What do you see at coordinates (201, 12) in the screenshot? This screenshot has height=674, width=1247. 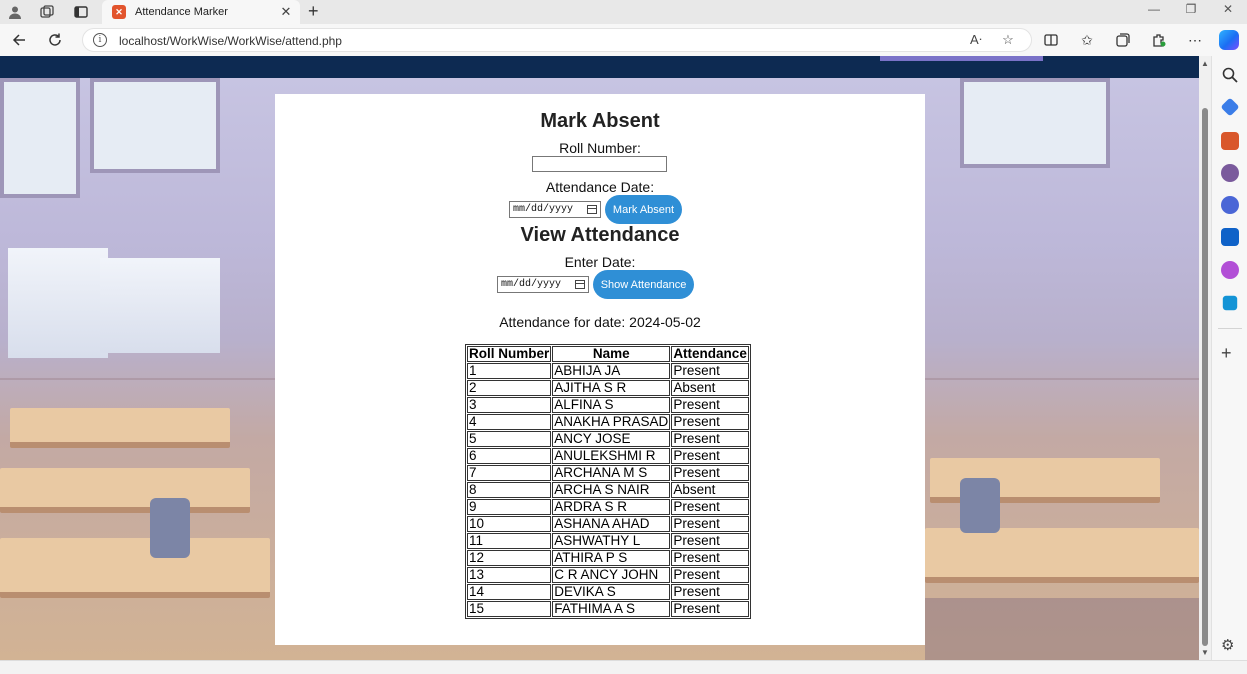 I see `active-tab: ✕ Attendance Marker ✕` at bounding box center [201, 12].